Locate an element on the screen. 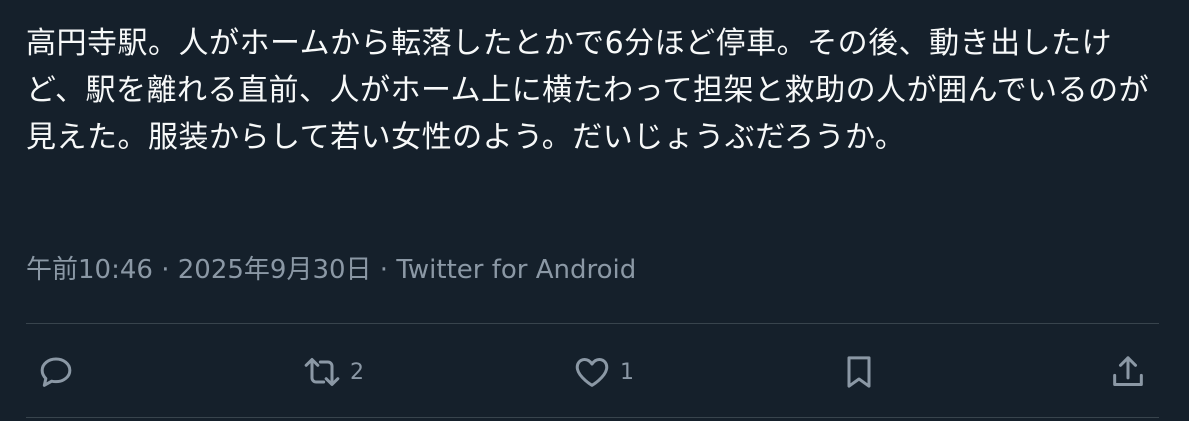  action-bar: 2 1 is located at coordinates (592, 372).